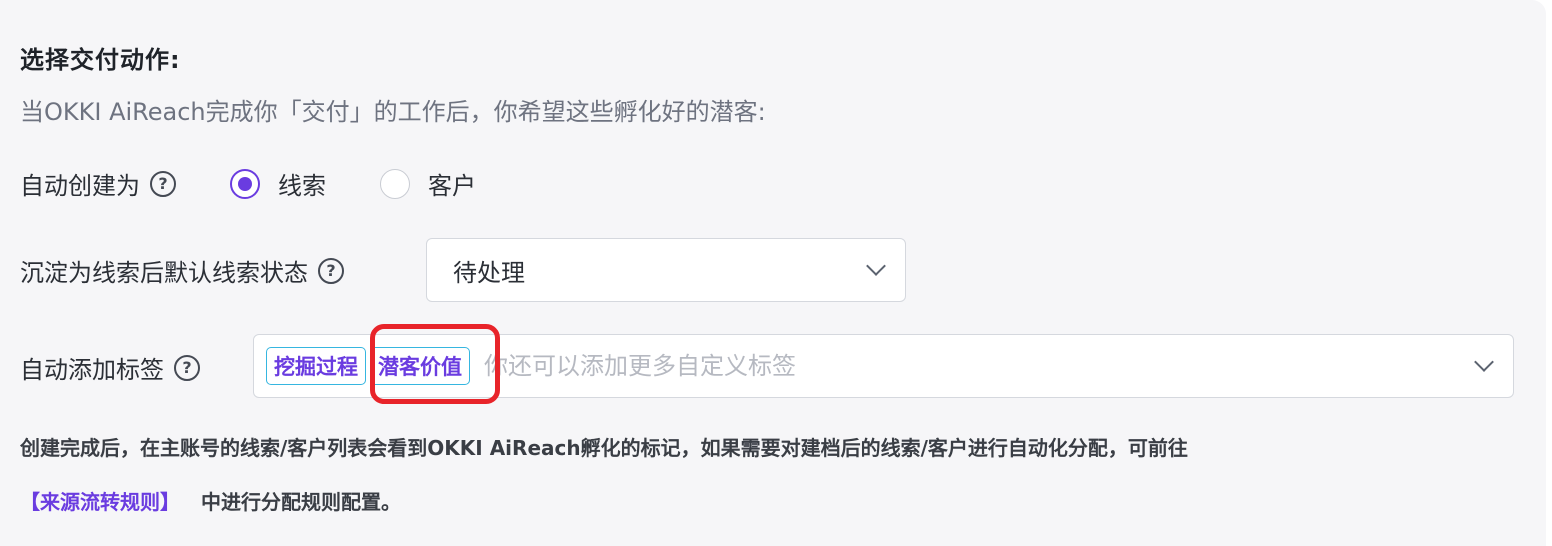 This screenshot has height=546, width=1552. I want to click on source-routing-rules-link: 【来源流转规则】, so click(100, 502).